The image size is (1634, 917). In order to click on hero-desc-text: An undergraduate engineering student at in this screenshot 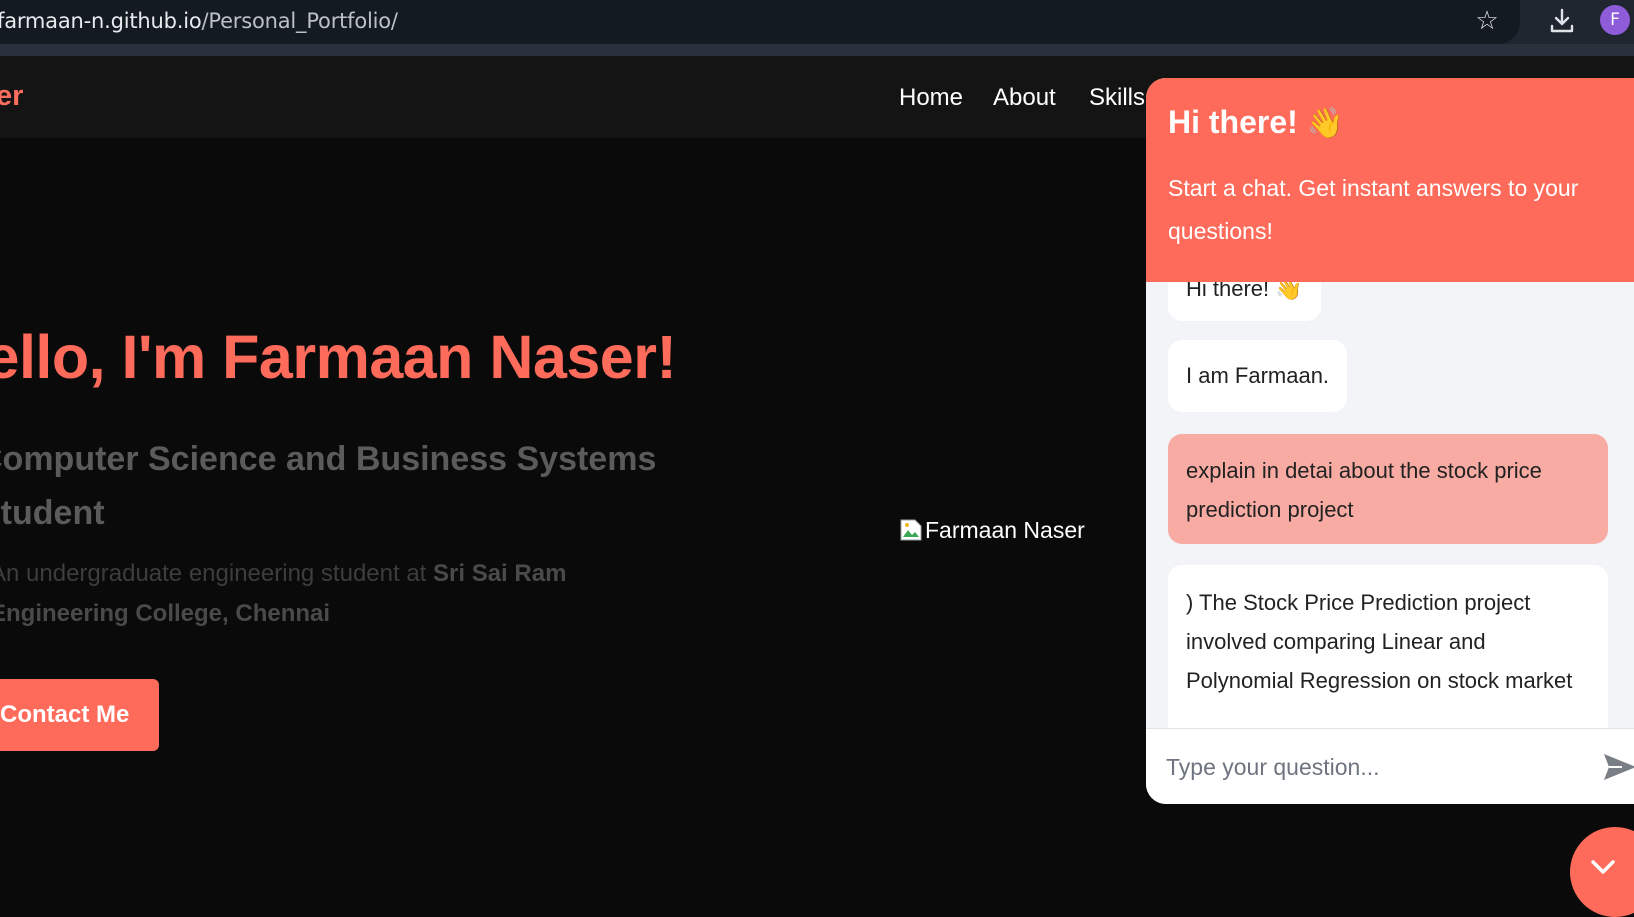, I will do `click(217, 573)`.